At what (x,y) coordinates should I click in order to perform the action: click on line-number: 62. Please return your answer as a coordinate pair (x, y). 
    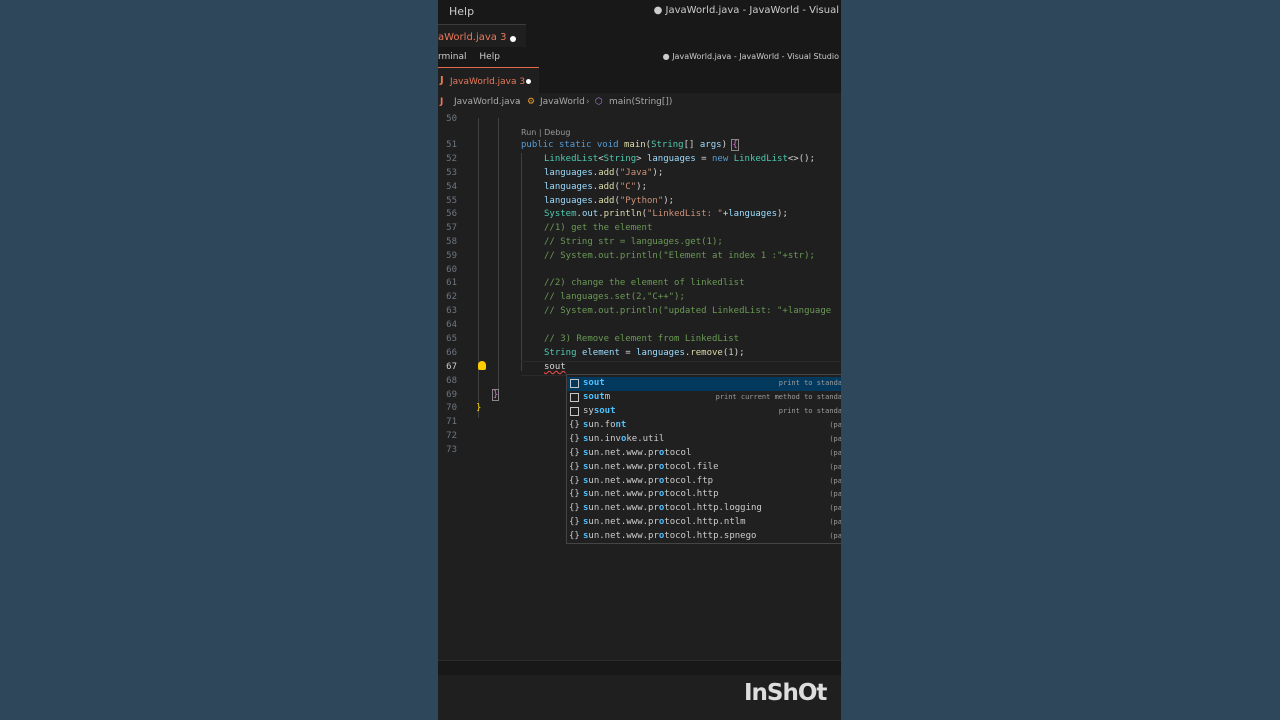
    Looking at the image, I should click on (451, 297).